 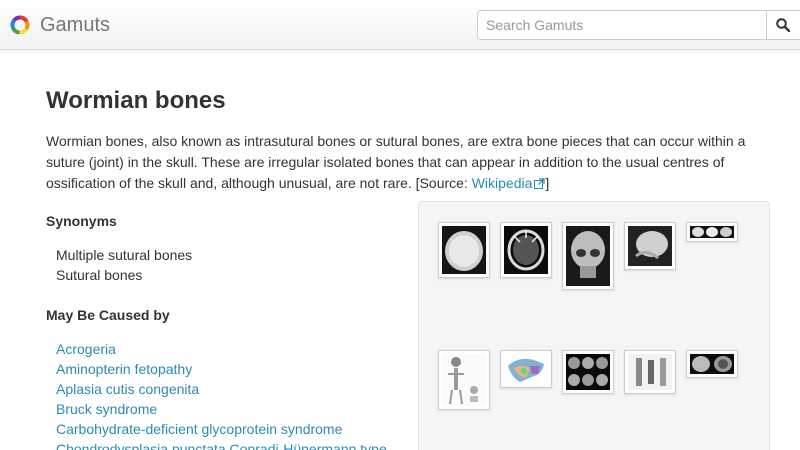 I want to click on search-icon, so click(x=783, y=25).